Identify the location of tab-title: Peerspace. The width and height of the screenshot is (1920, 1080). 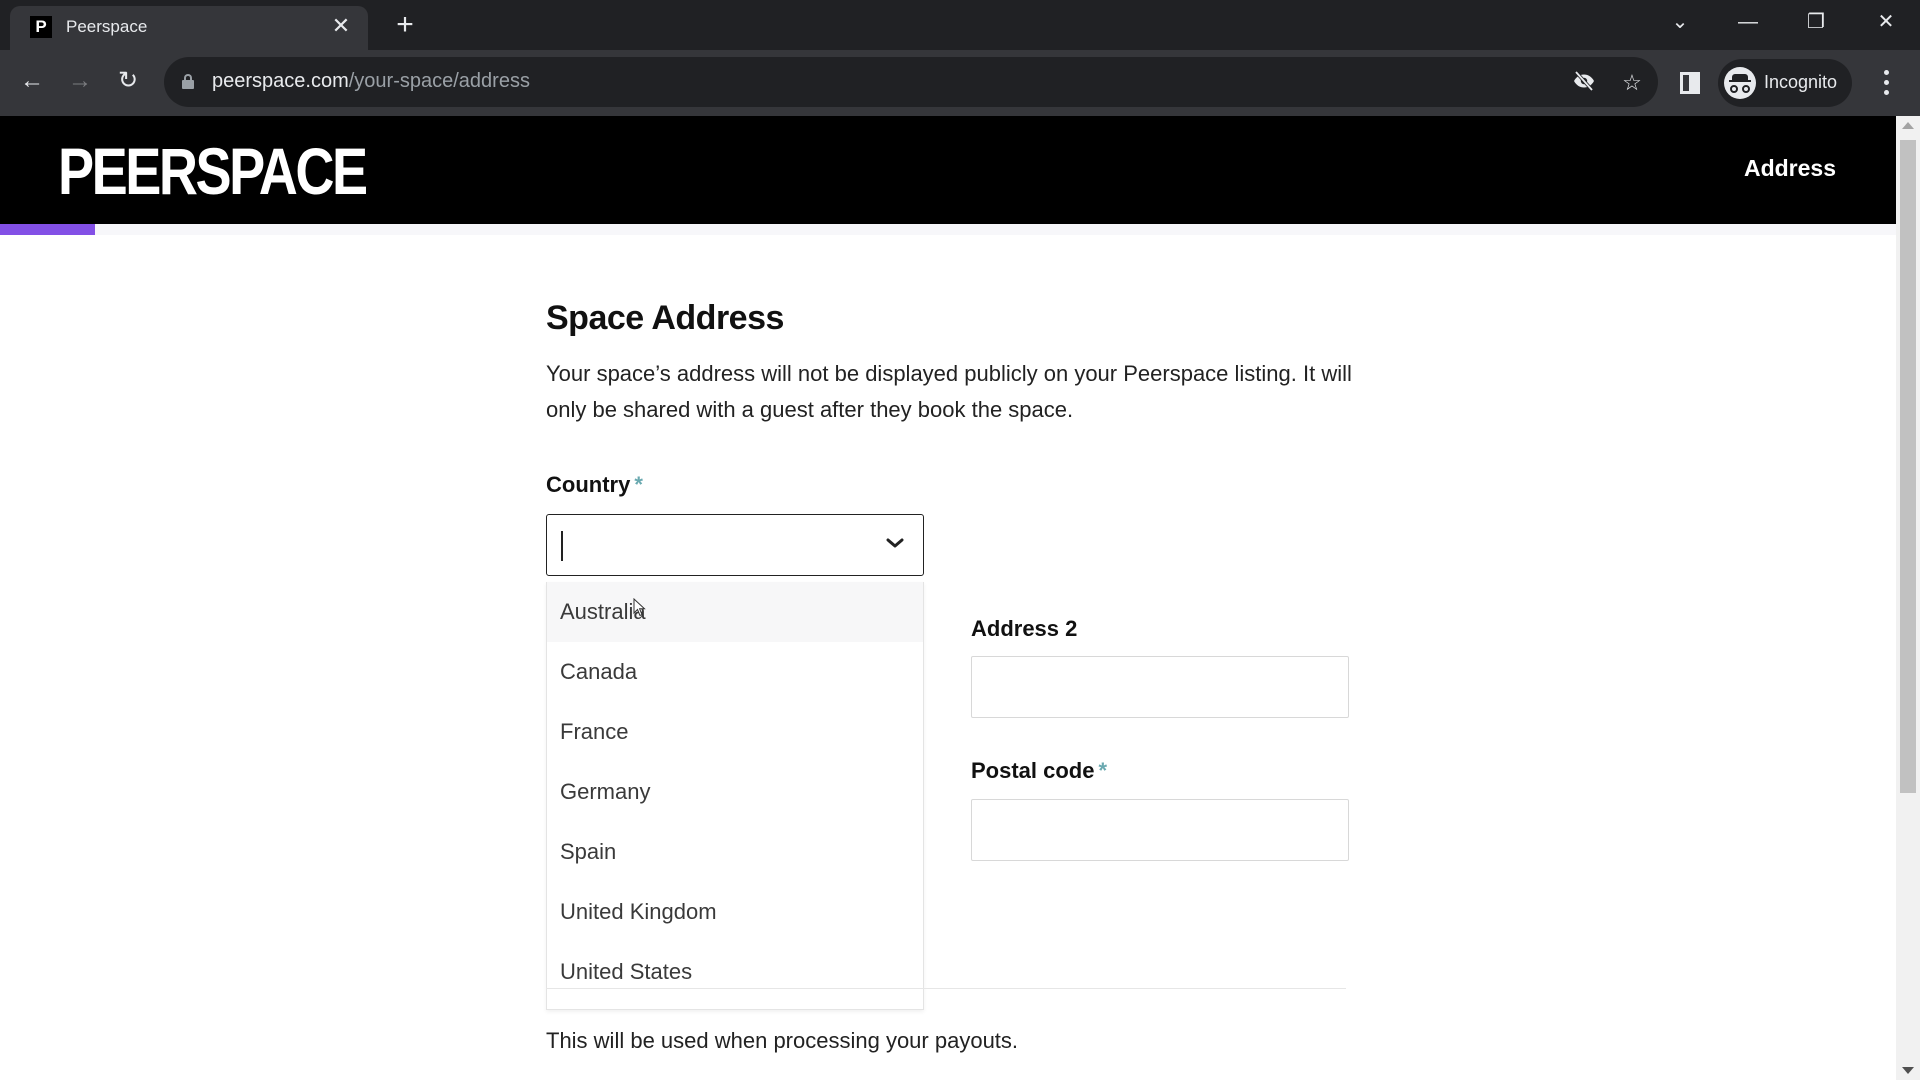
(107, 26).